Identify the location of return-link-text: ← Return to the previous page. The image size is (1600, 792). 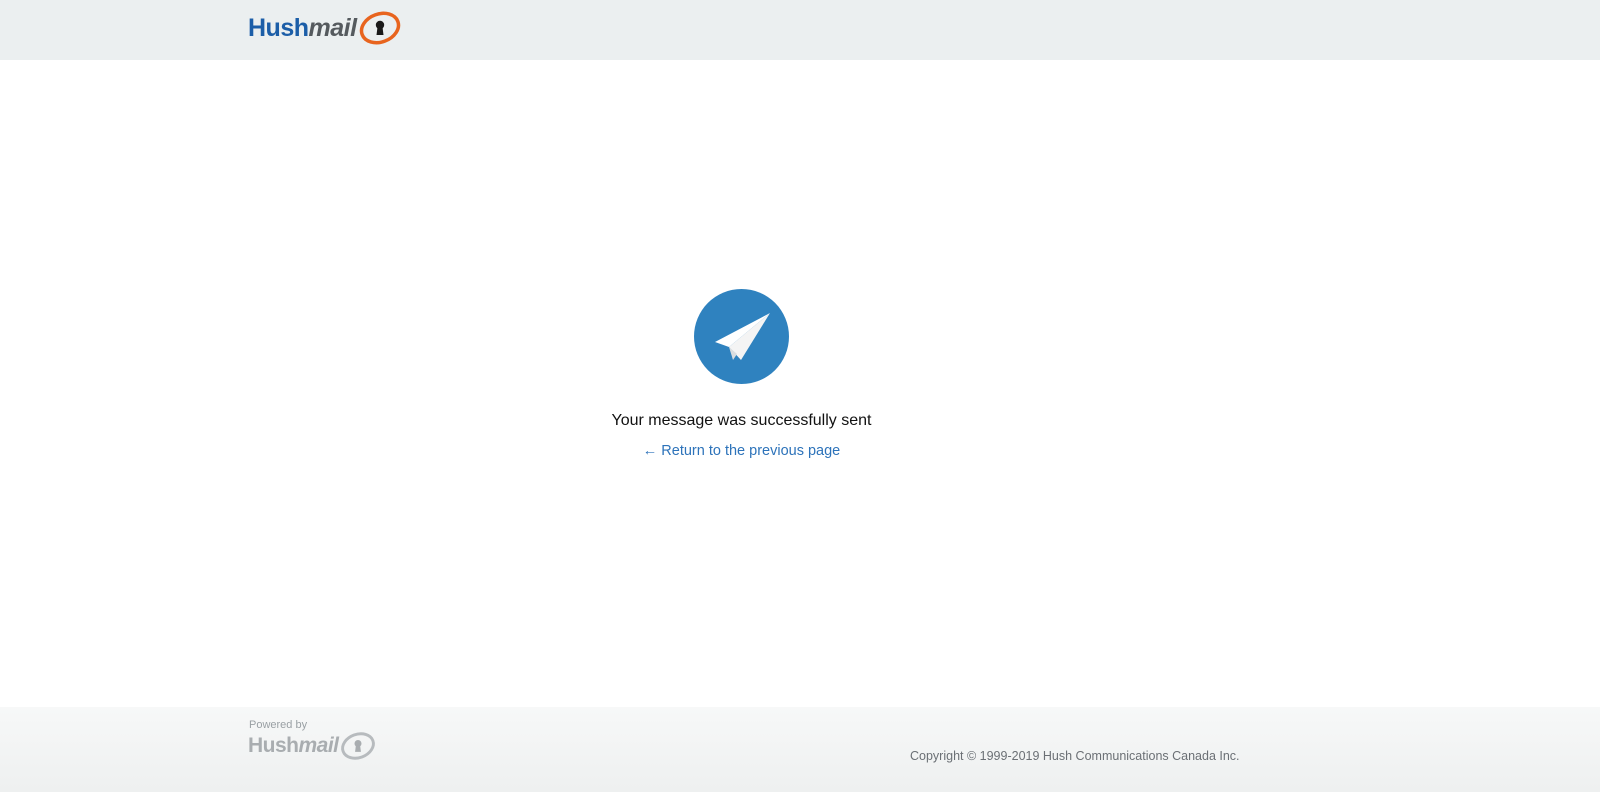
(741, 451).